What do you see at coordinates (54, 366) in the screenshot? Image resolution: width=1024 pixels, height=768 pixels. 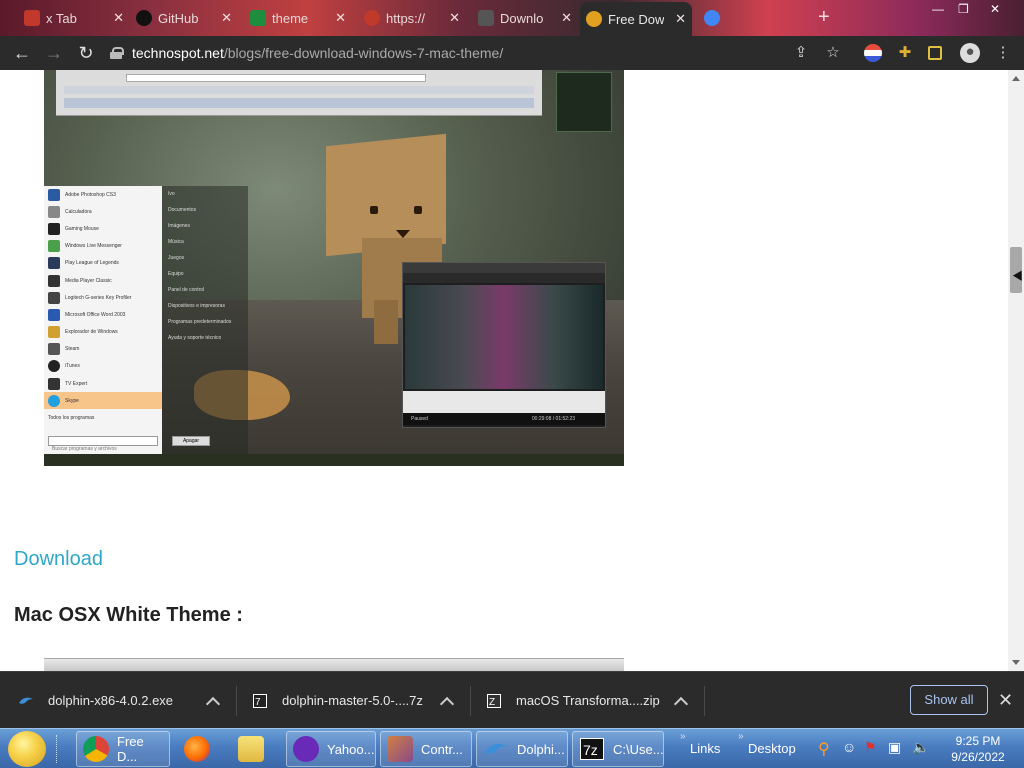 I see `itunes-icon` at bounding box center [54, 366].